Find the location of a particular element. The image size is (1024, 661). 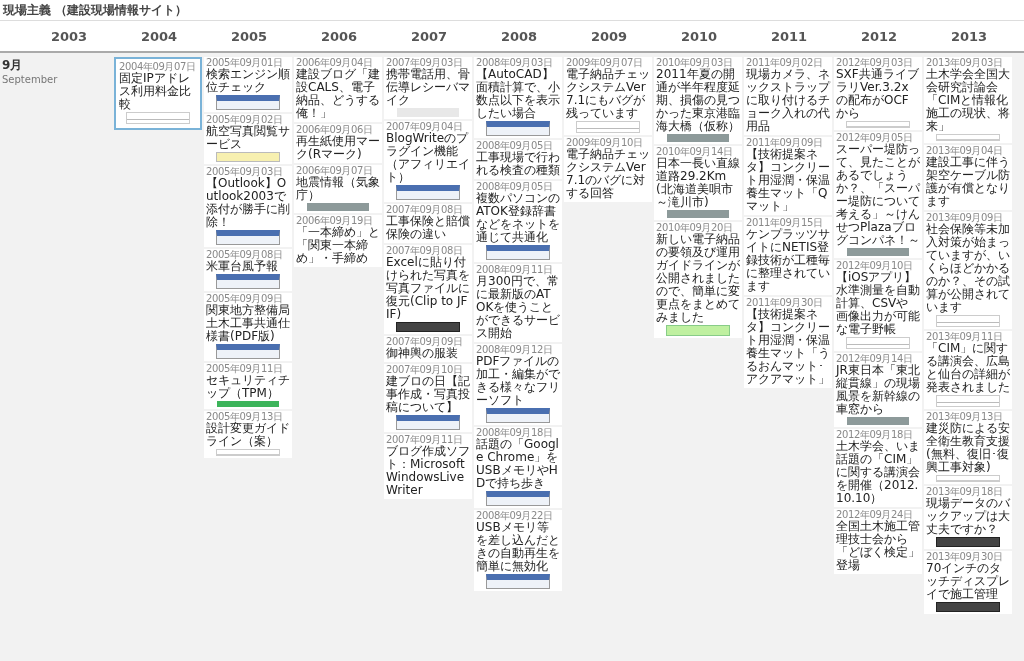

article-title: 【AutoCAD】面積計算で、小数点以下を表示したい場合 is located at coordinates (518, 94).